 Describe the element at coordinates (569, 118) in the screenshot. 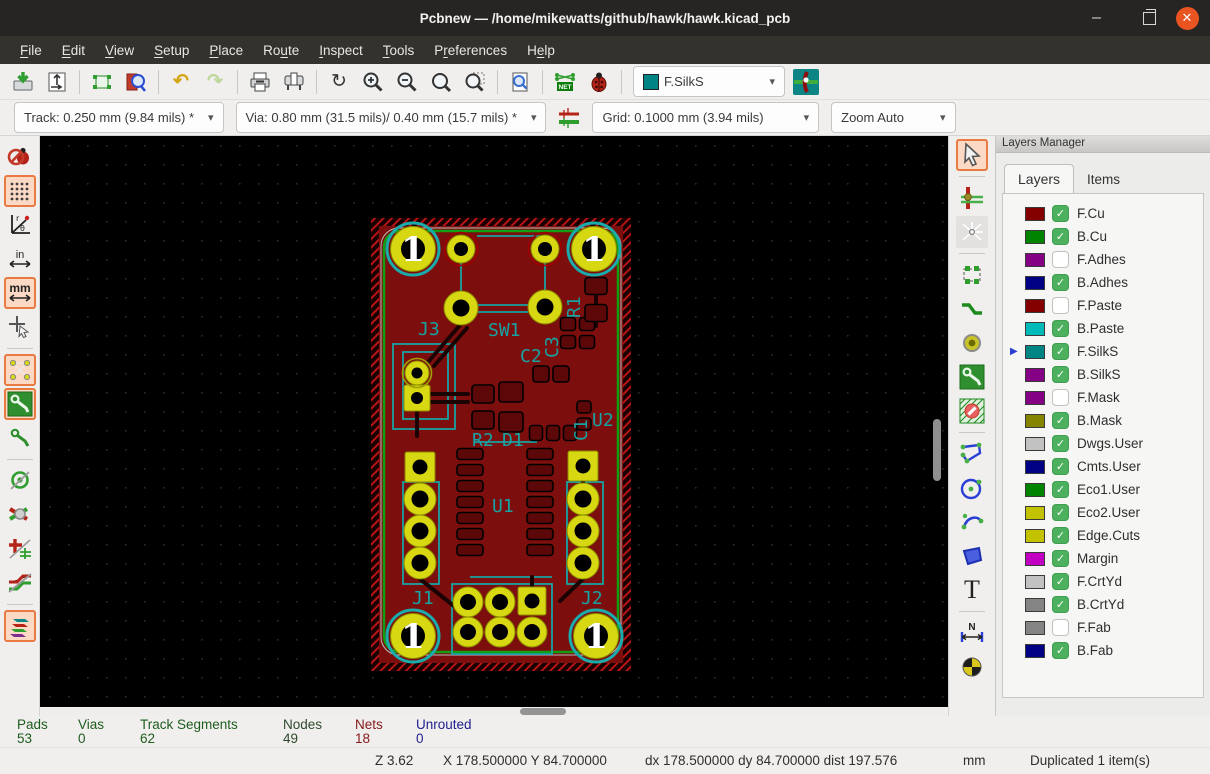

I see `auto-track-width-button` at that location.